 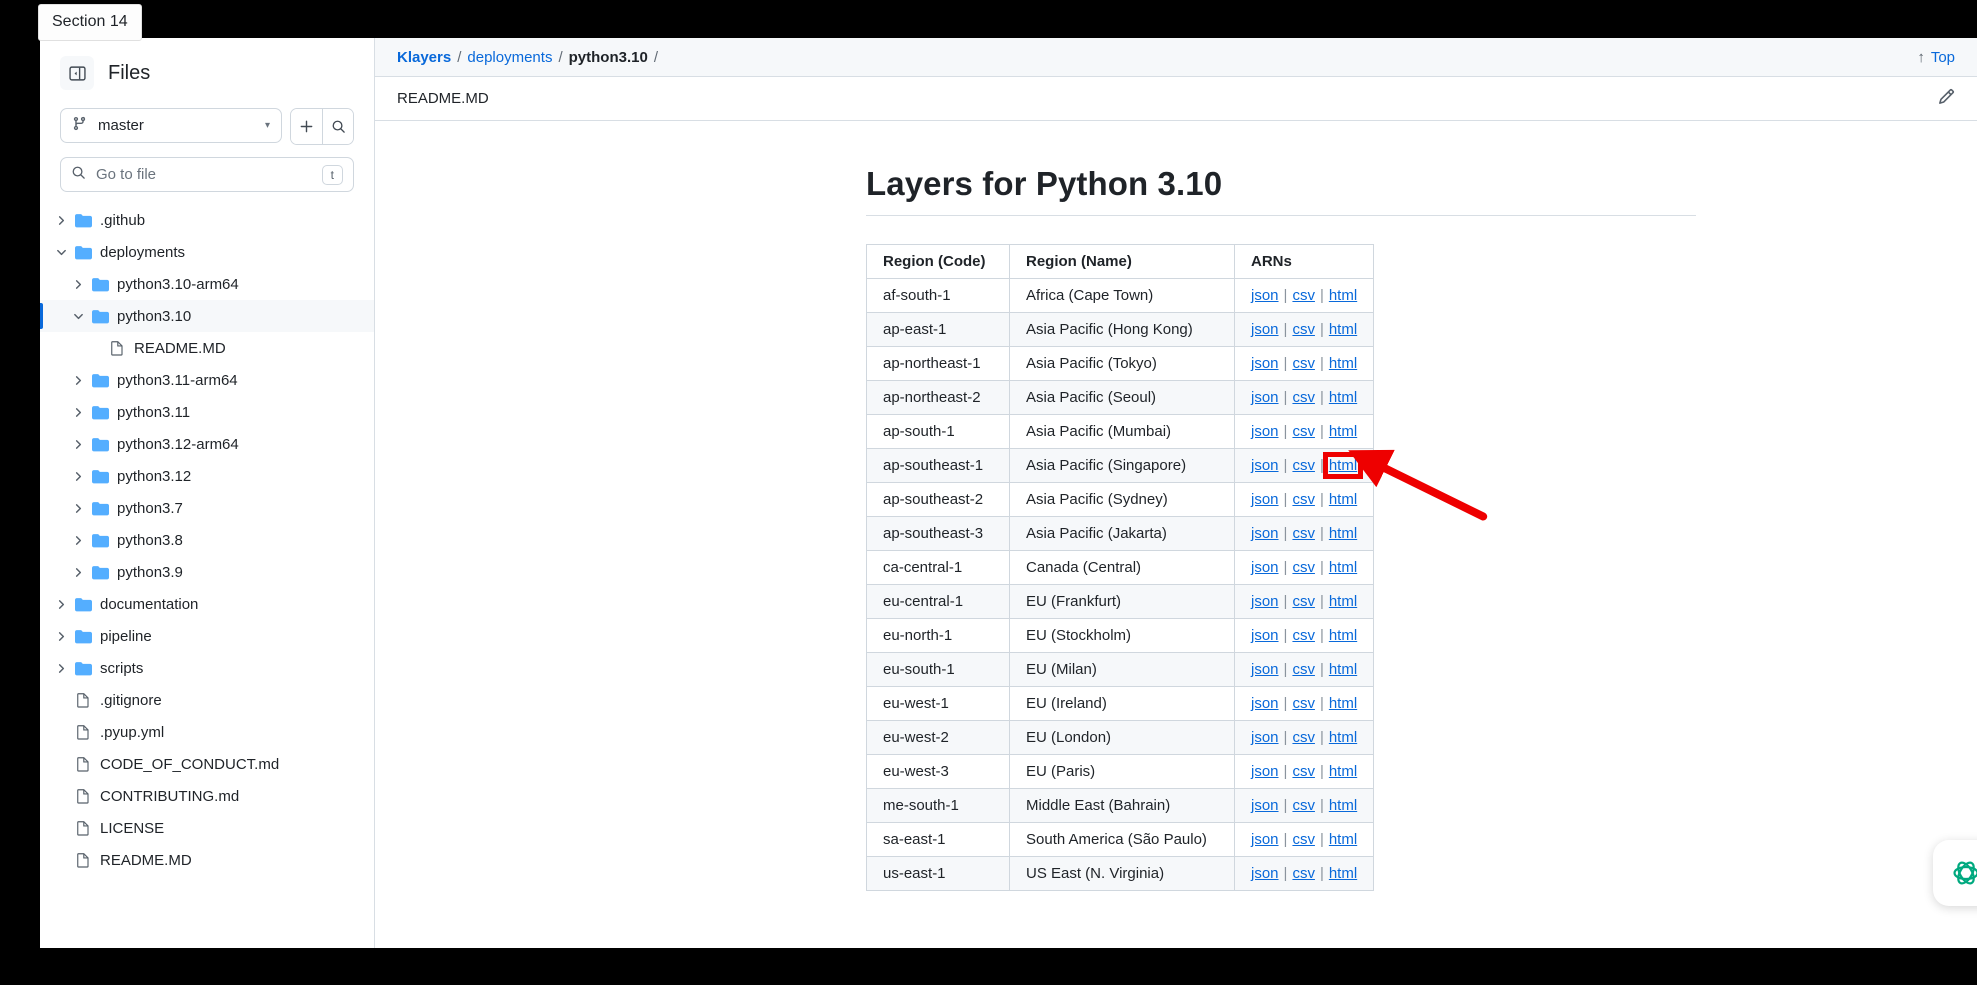 What do you see at coordinates (1303, 839) in the screenshot?
I see `link-csv-sa-east-1: csv` at bounding box center [1303, 839].